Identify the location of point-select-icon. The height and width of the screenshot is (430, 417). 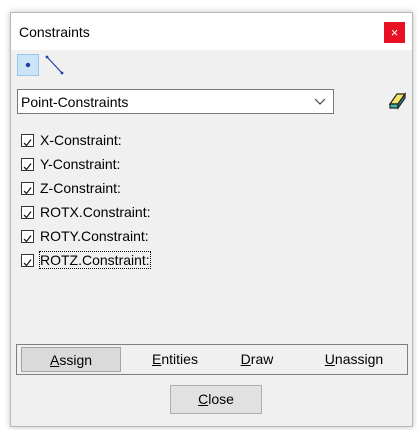
(28, 65).